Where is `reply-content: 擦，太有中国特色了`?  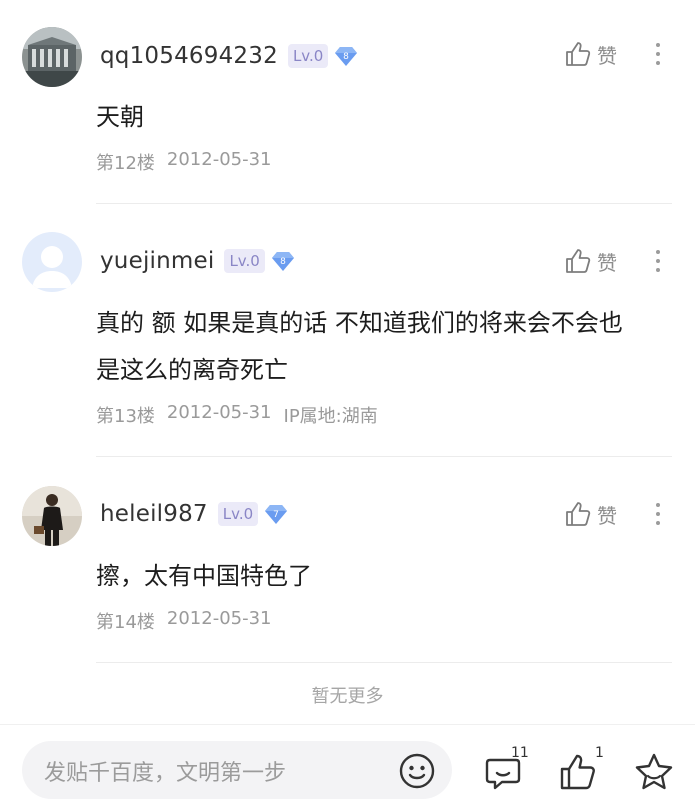 reply-content: 擦，太有中国特色了 is located at coordinates (383, 576).